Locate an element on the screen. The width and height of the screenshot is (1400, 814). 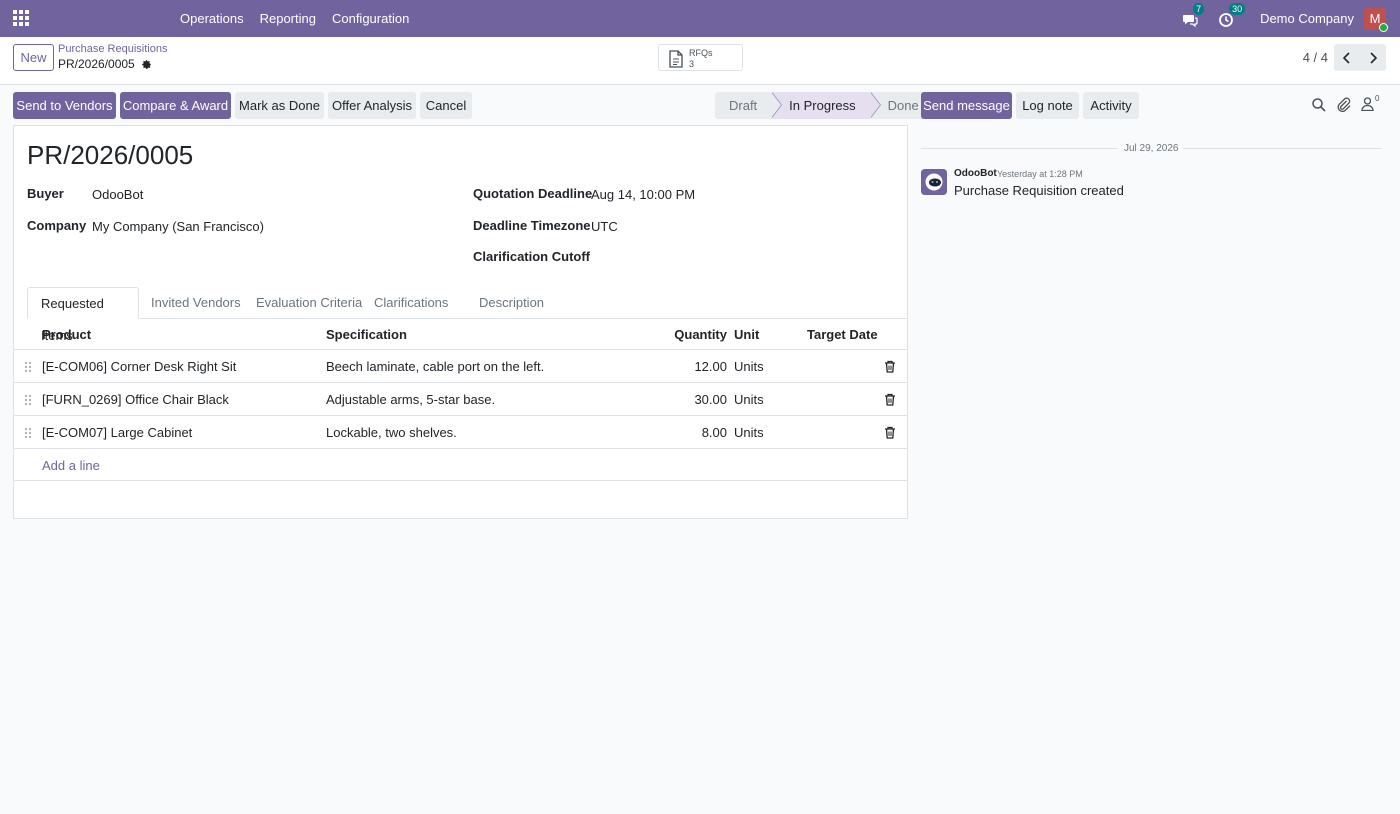
quotation-deadline-label: Quotation Deadline is located at coordinates (533, 193).